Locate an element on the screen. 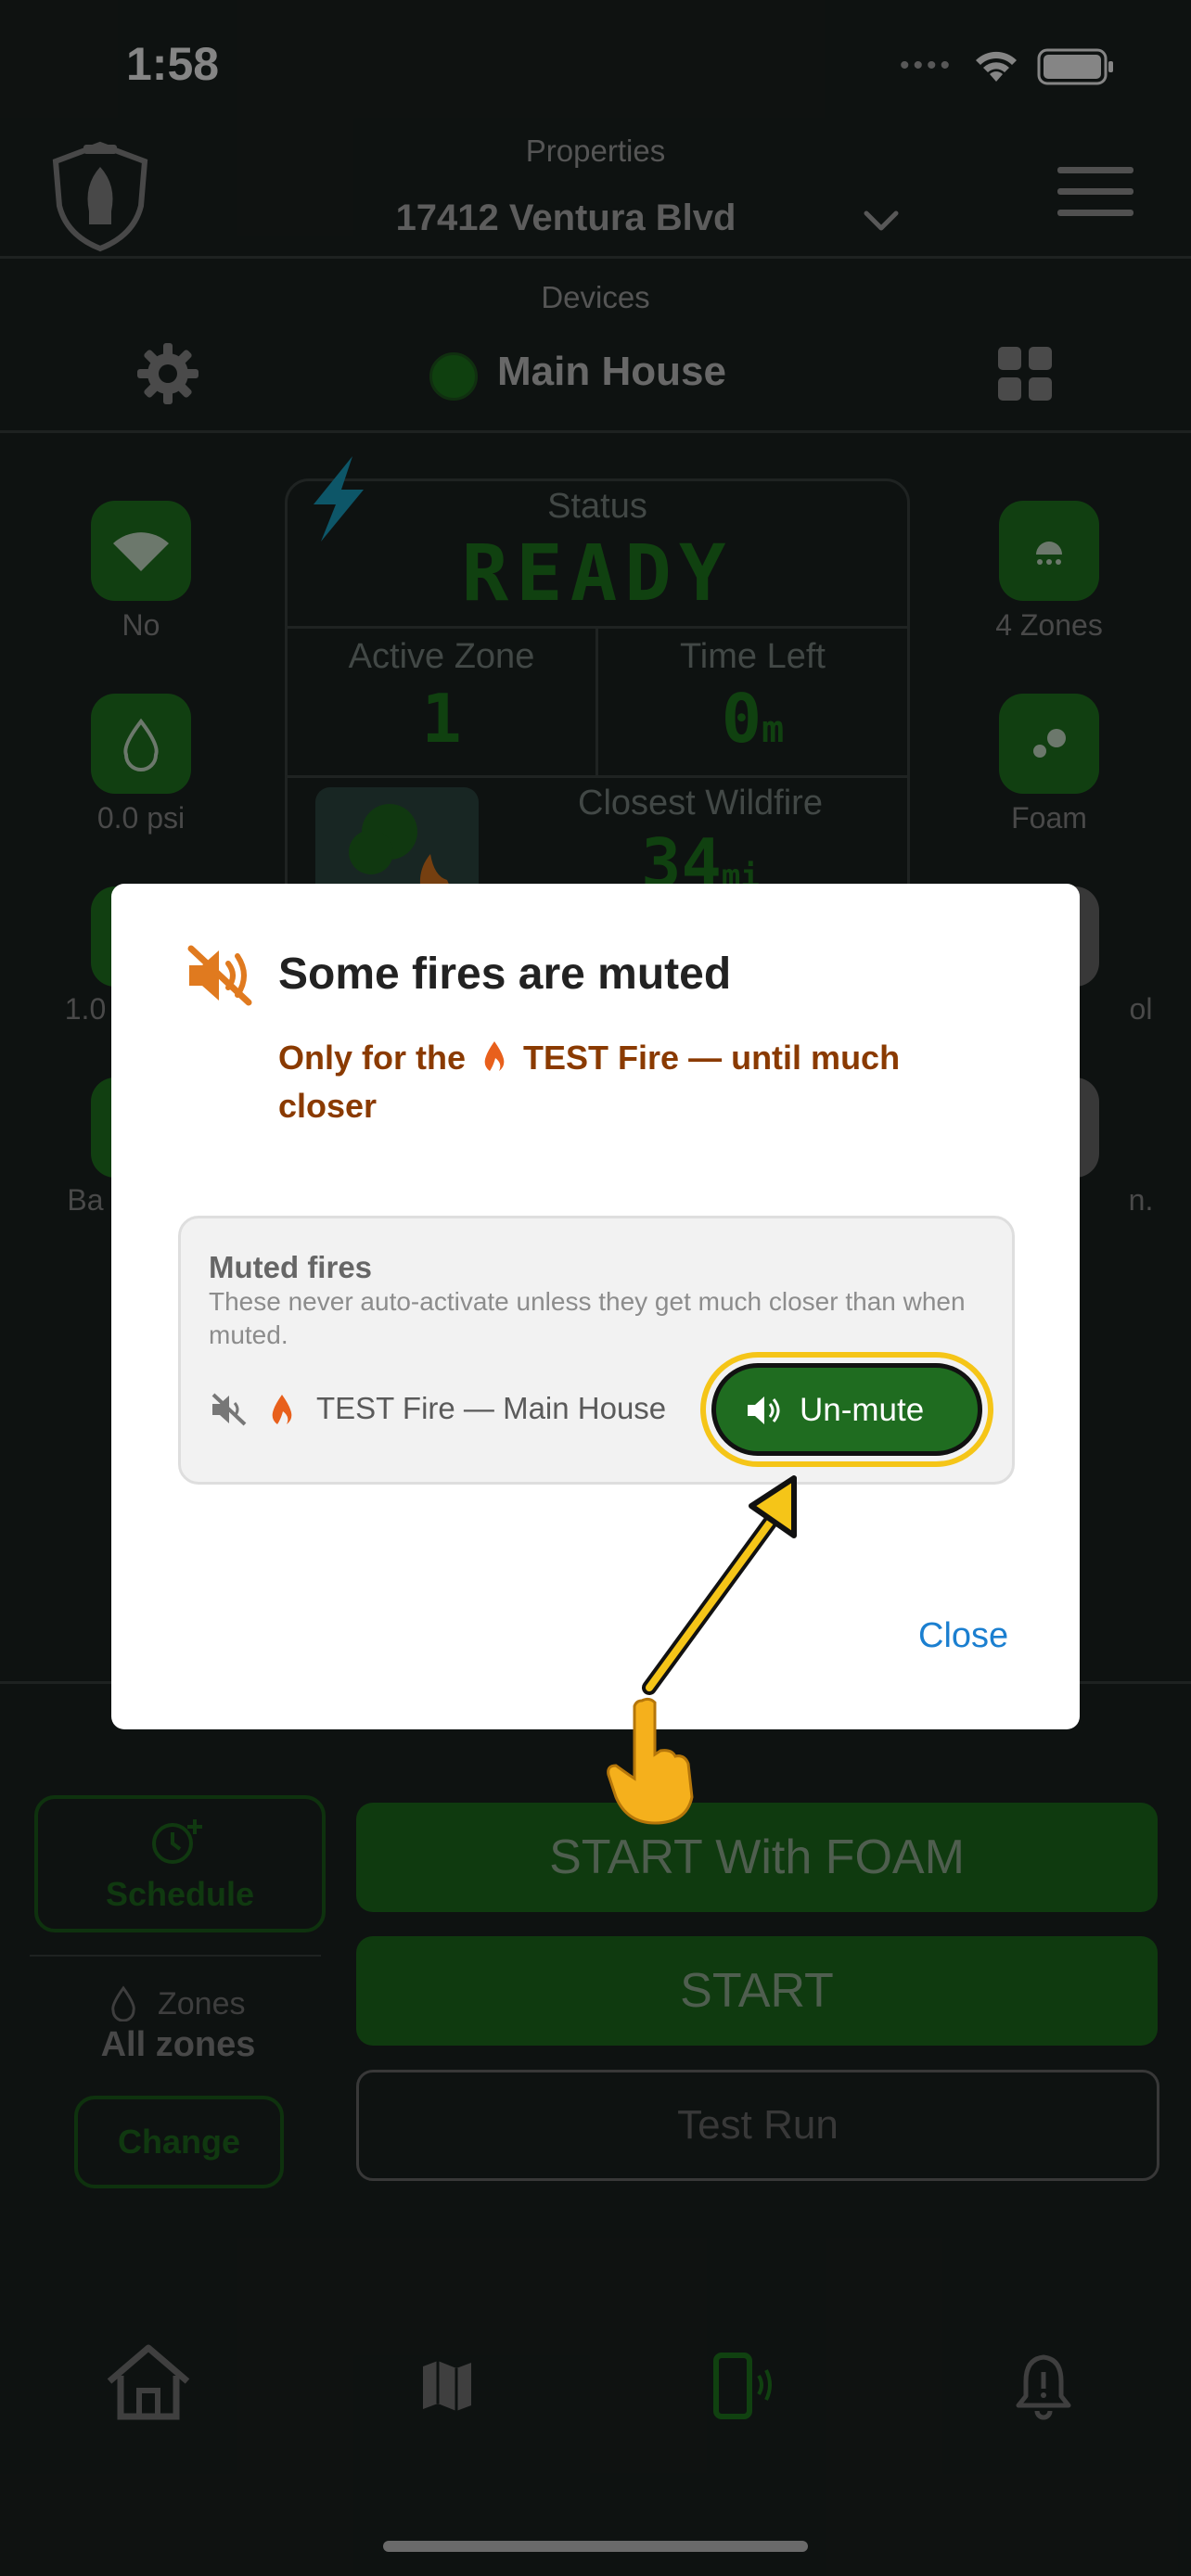 Image resolution: width=1191 pixels, height=2576 pixels. speaker-muted-icon is located at coordinates (219, 976).